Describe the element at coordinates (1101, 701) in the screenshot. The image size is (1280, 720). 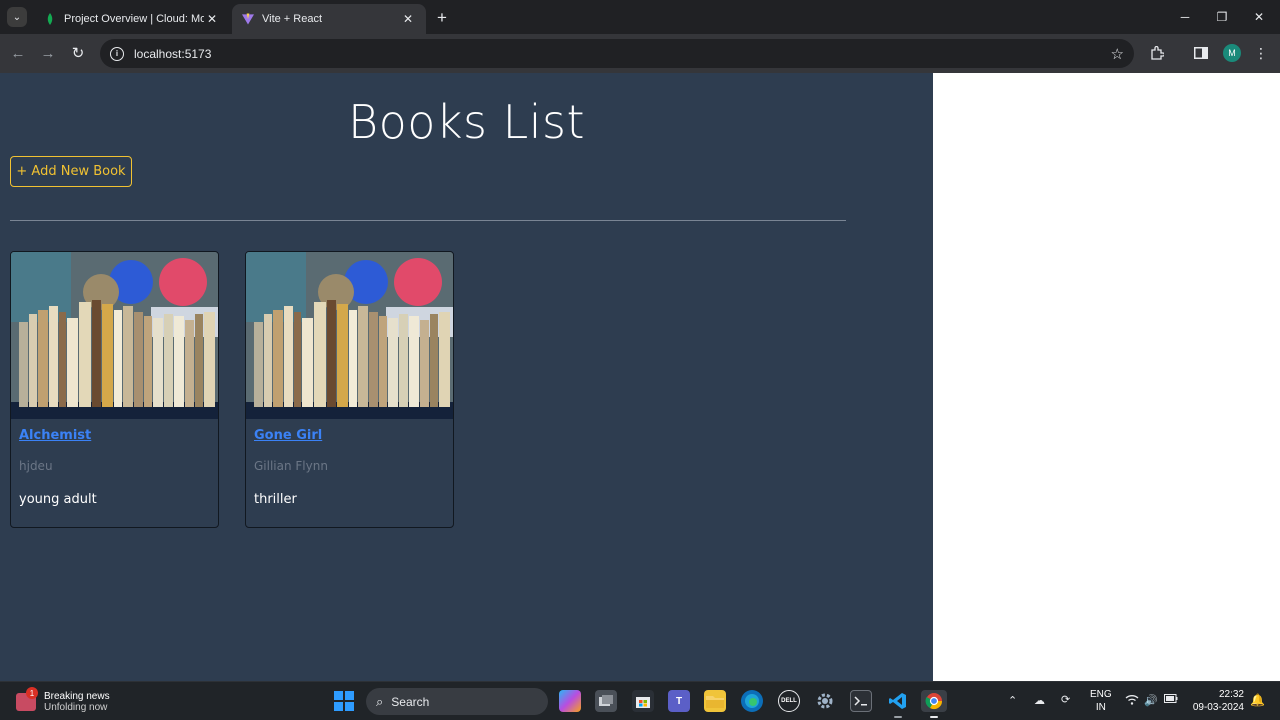
I see `language-indicator: ENG IN` at that location.